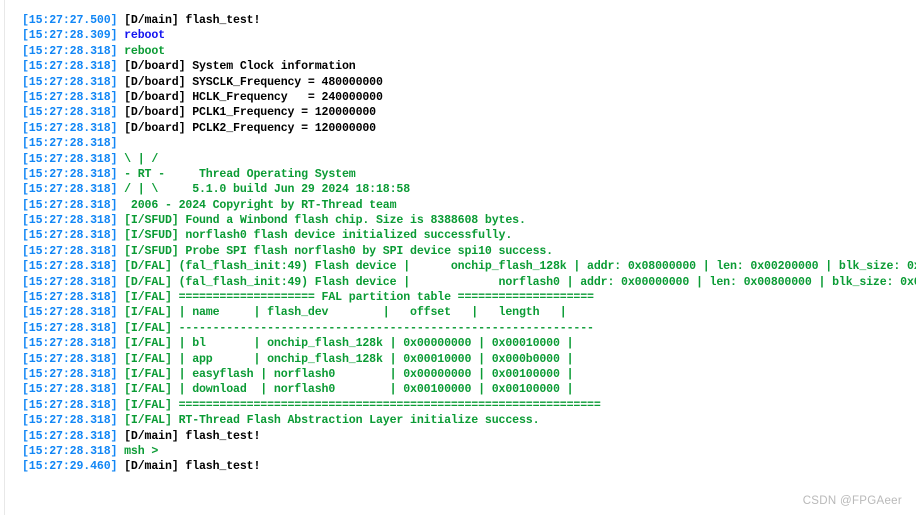 This screenshot has width=916, height=515. What do you see at coordinates (138, 451) in the screenshot?
I see `log-message: msh >` at bounding box center [138, 451].